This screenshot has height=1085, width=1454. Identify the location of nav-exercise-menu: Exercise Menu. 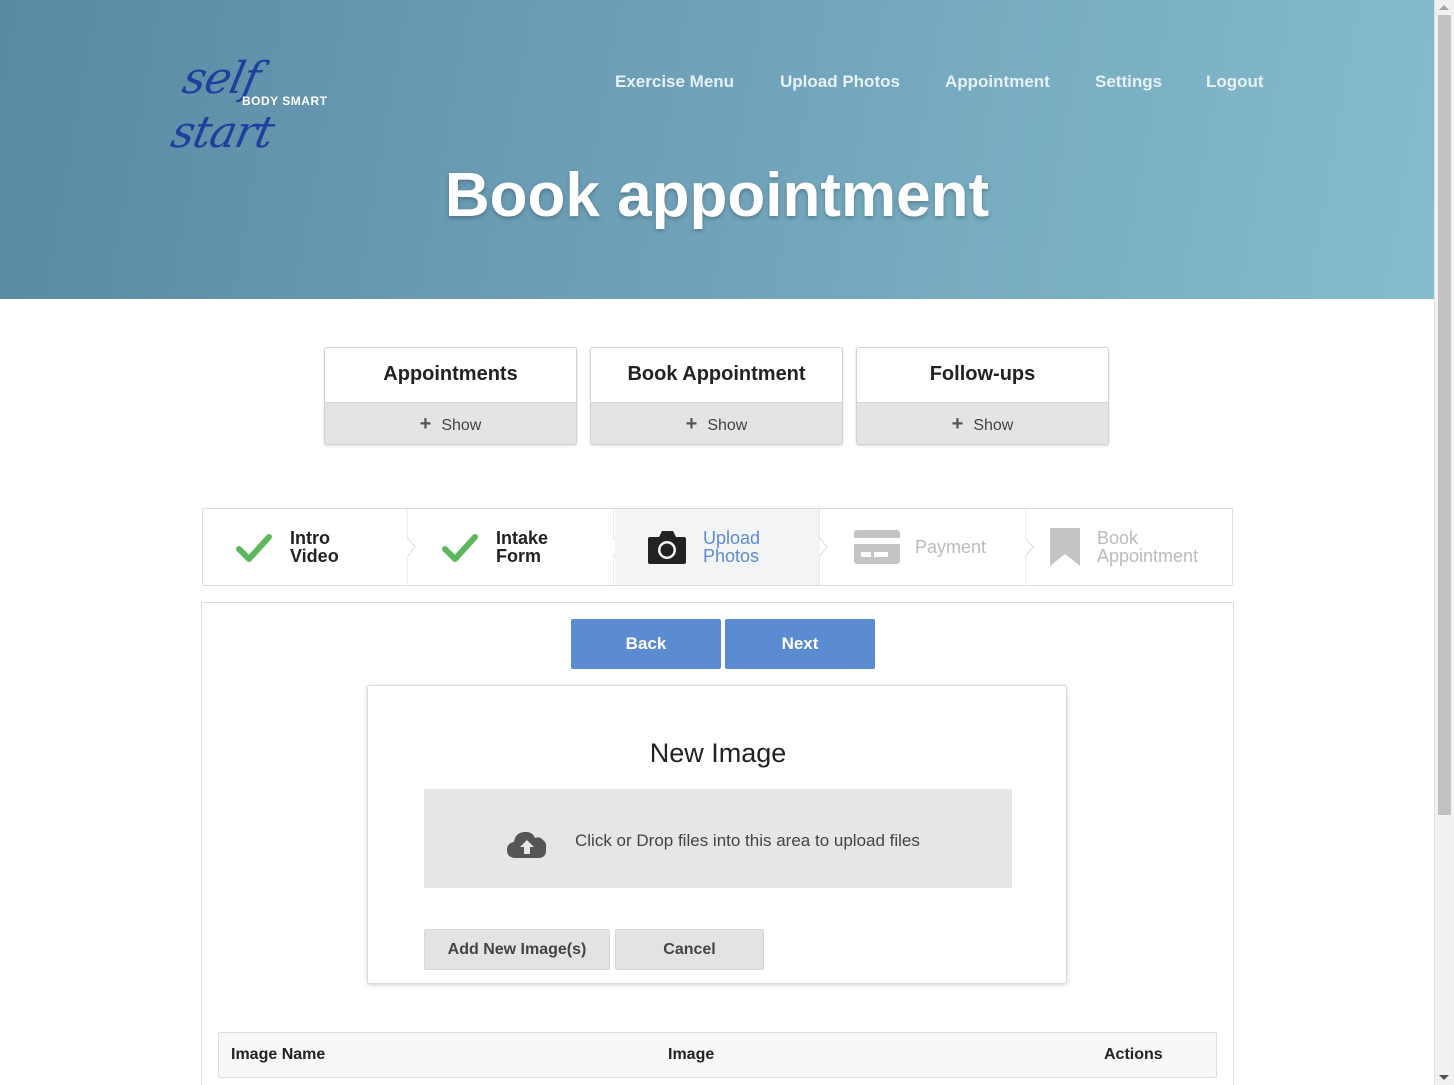
(674, 82).